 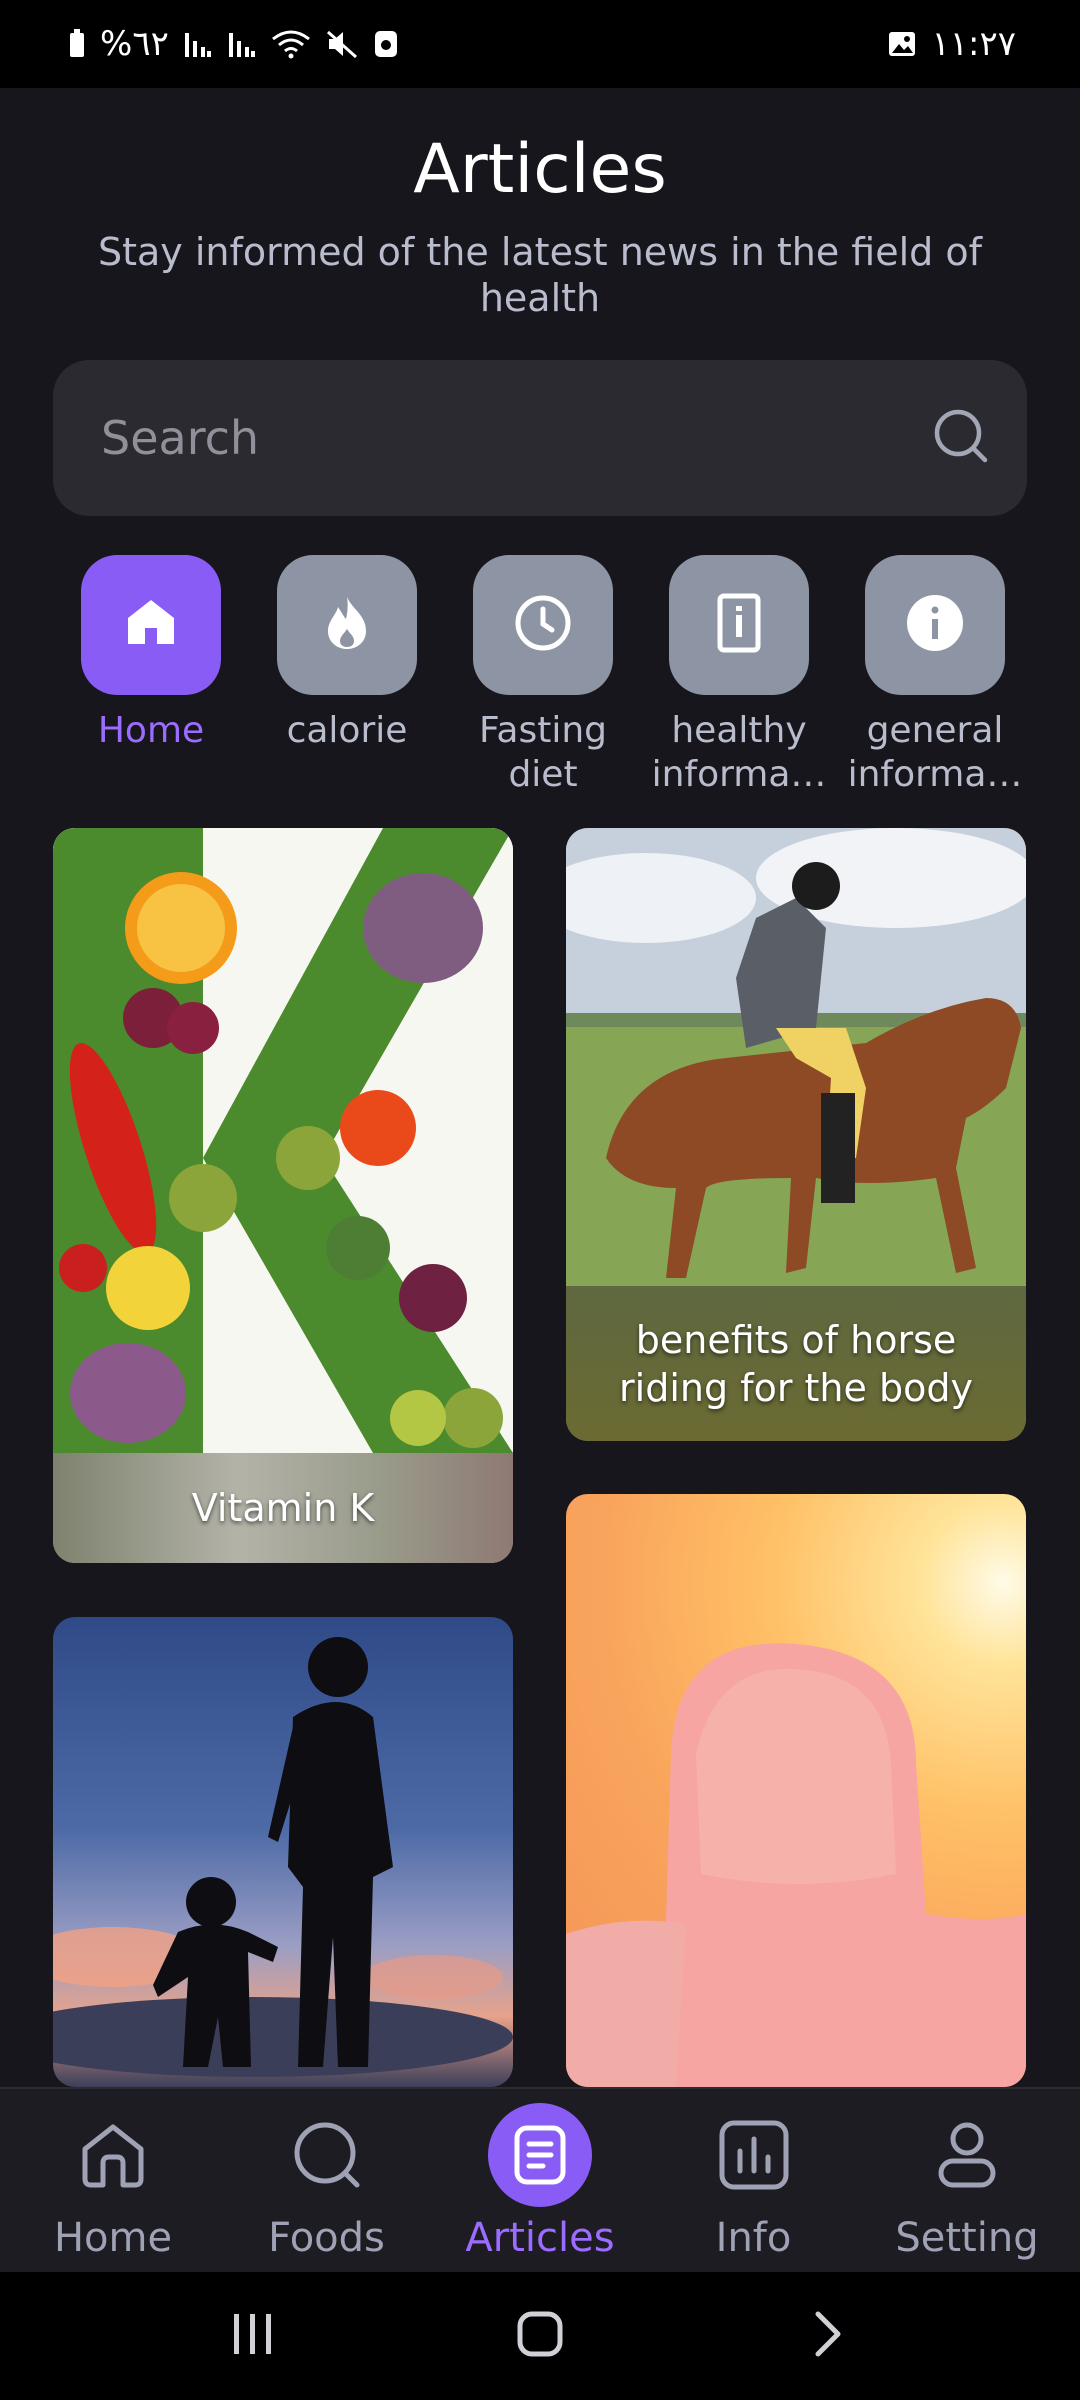 I want to click on status-bar: %٦٢ ١١:٢٧, so click(x=540, y=44).